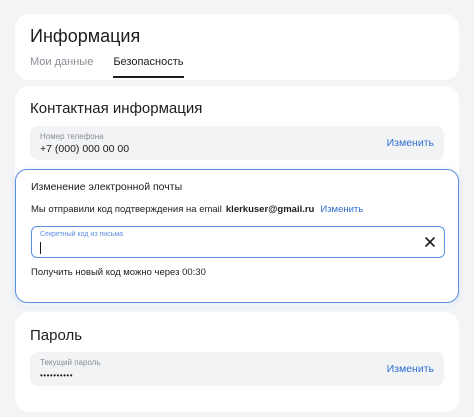  Describe the element at coordinates (238, 242) in the screenshot. I see `secret-code-input: Секретный код из письма` at that location.